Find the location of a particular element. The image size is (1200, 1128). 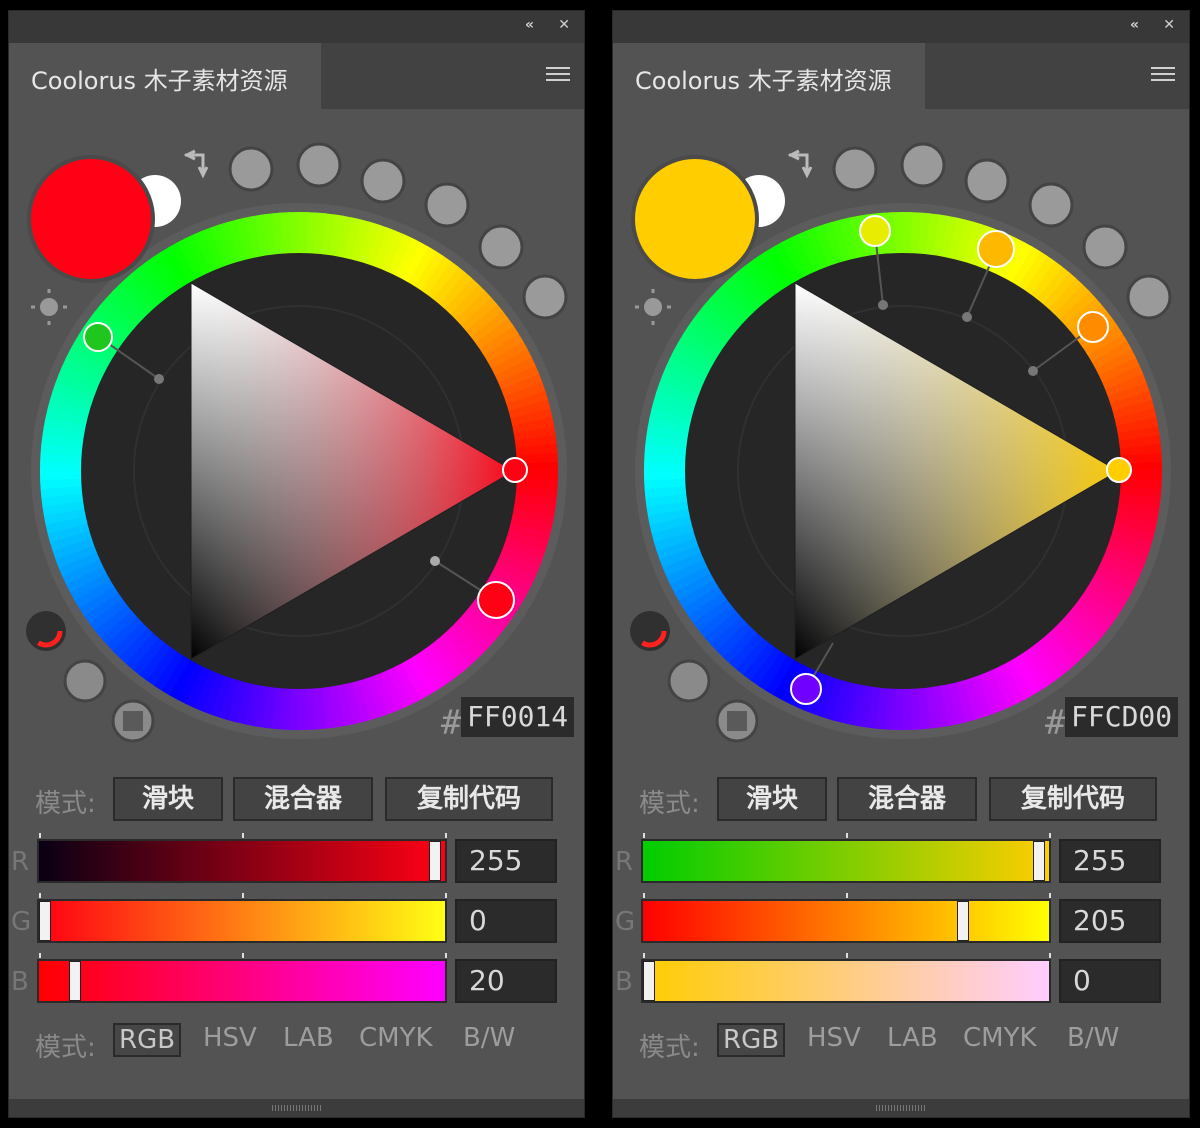

hex-code-field: FF0014 is located at coordinates (518, 717).